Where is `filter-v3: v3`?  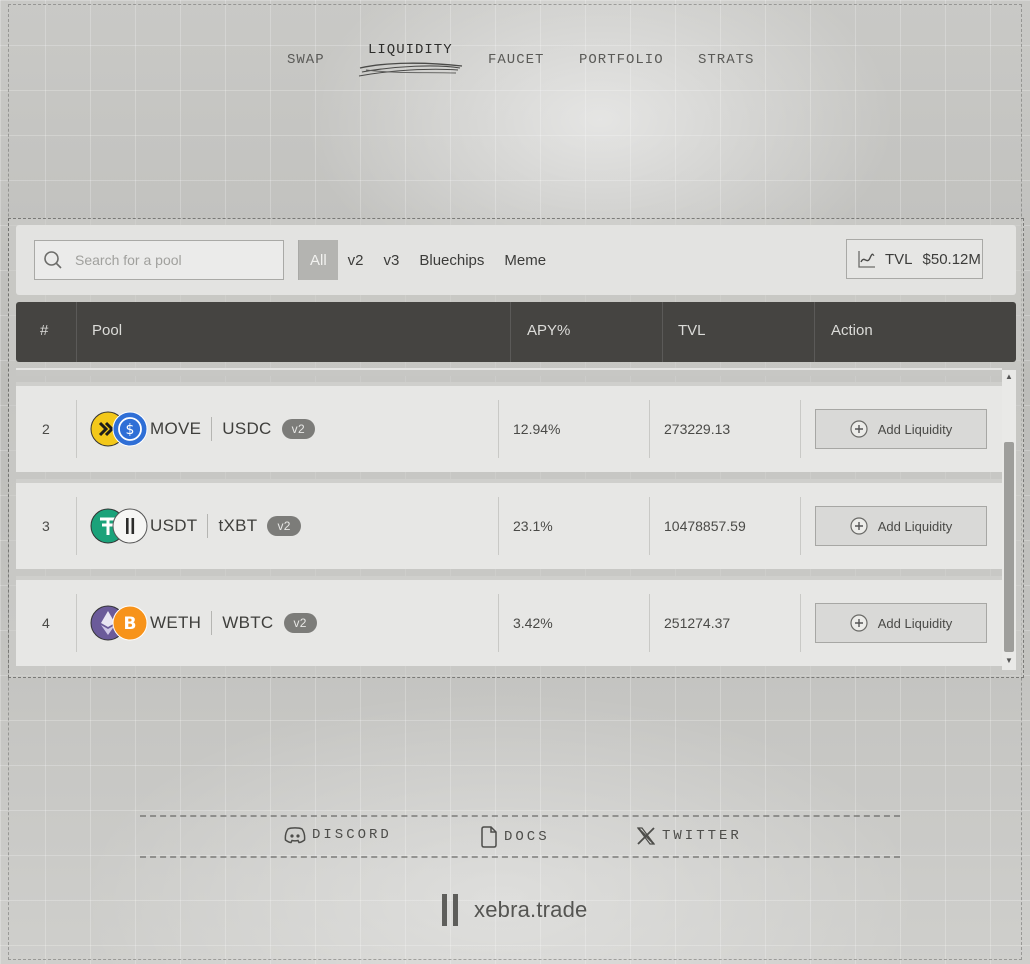 filter-v3: v3 is located at coordinates (392, 260).